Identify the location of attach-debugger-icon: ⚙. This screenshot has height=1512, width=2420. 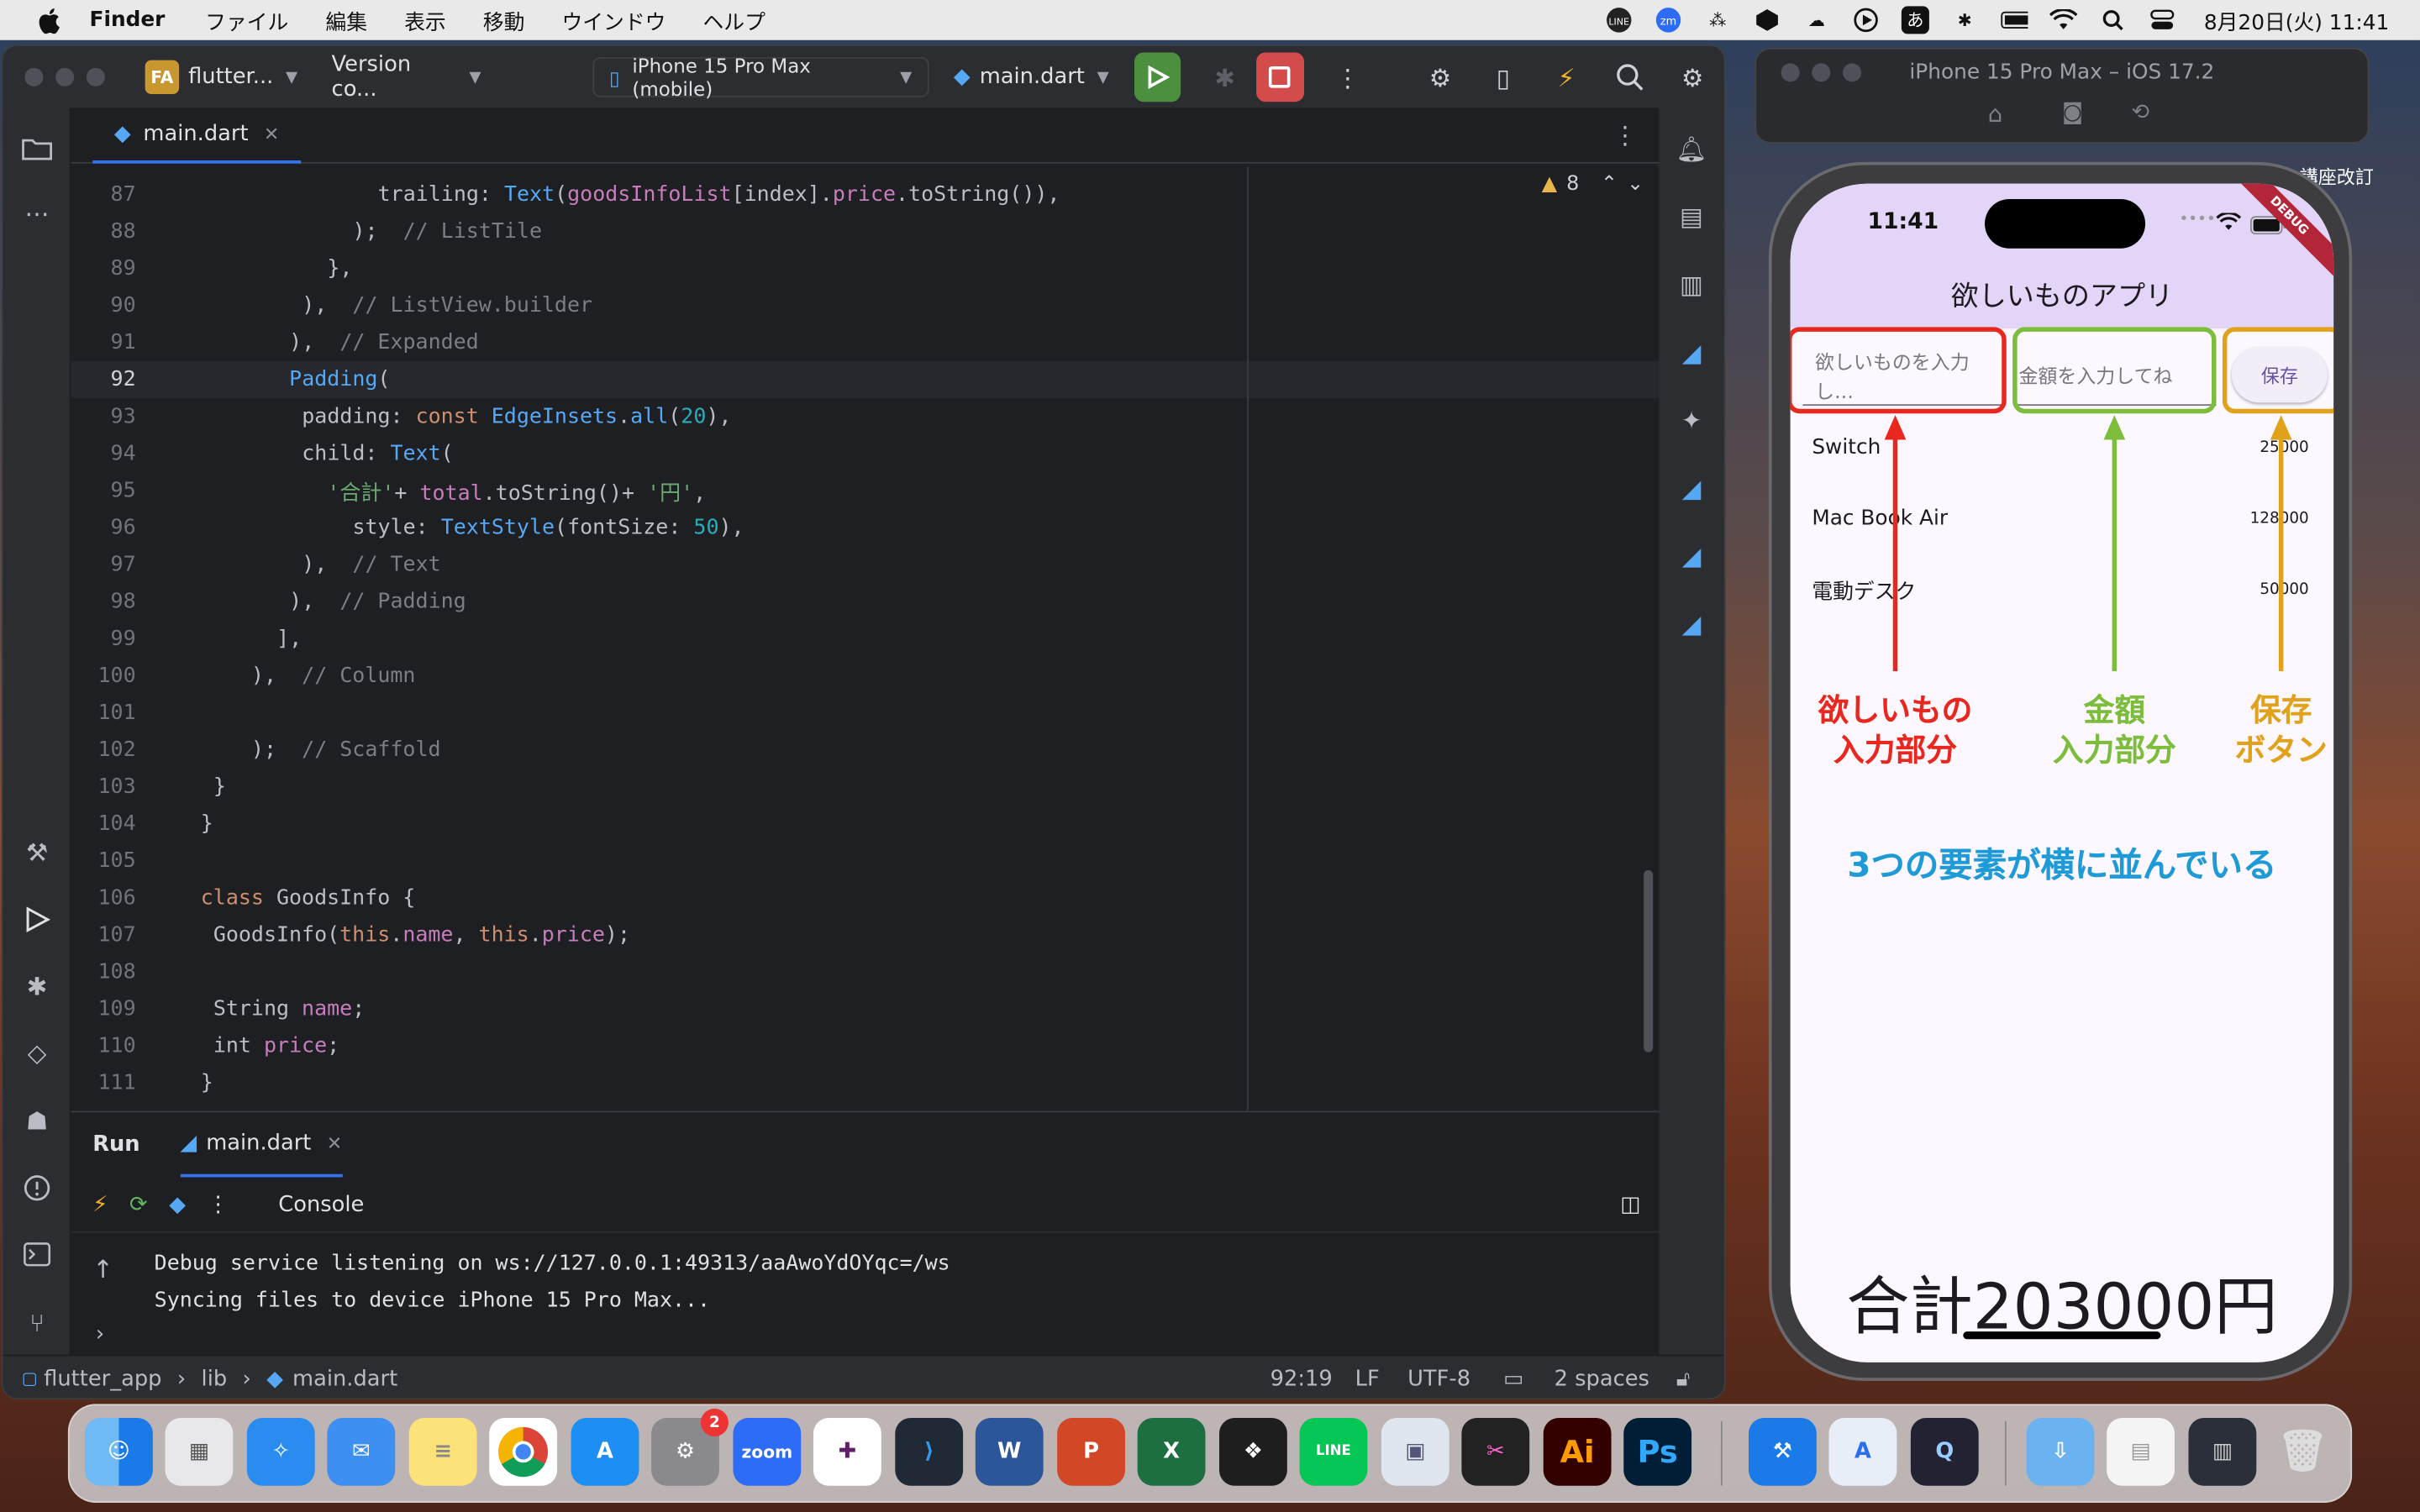
(1439, 76).